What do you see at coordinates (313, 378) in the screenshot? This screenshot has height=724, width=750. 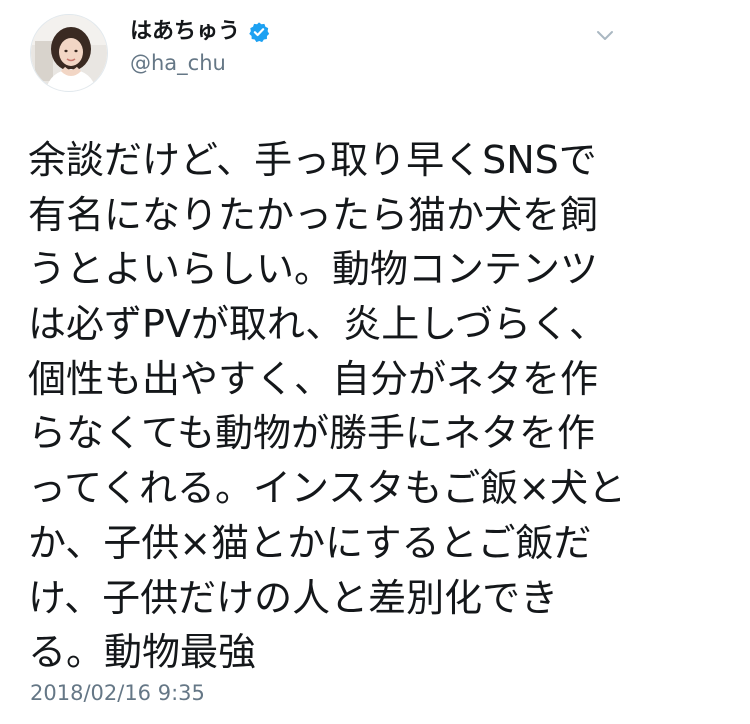 I see `tweet-text-line: 個性も出やすく、自分がネタを作` at bounding box center [313, 378].